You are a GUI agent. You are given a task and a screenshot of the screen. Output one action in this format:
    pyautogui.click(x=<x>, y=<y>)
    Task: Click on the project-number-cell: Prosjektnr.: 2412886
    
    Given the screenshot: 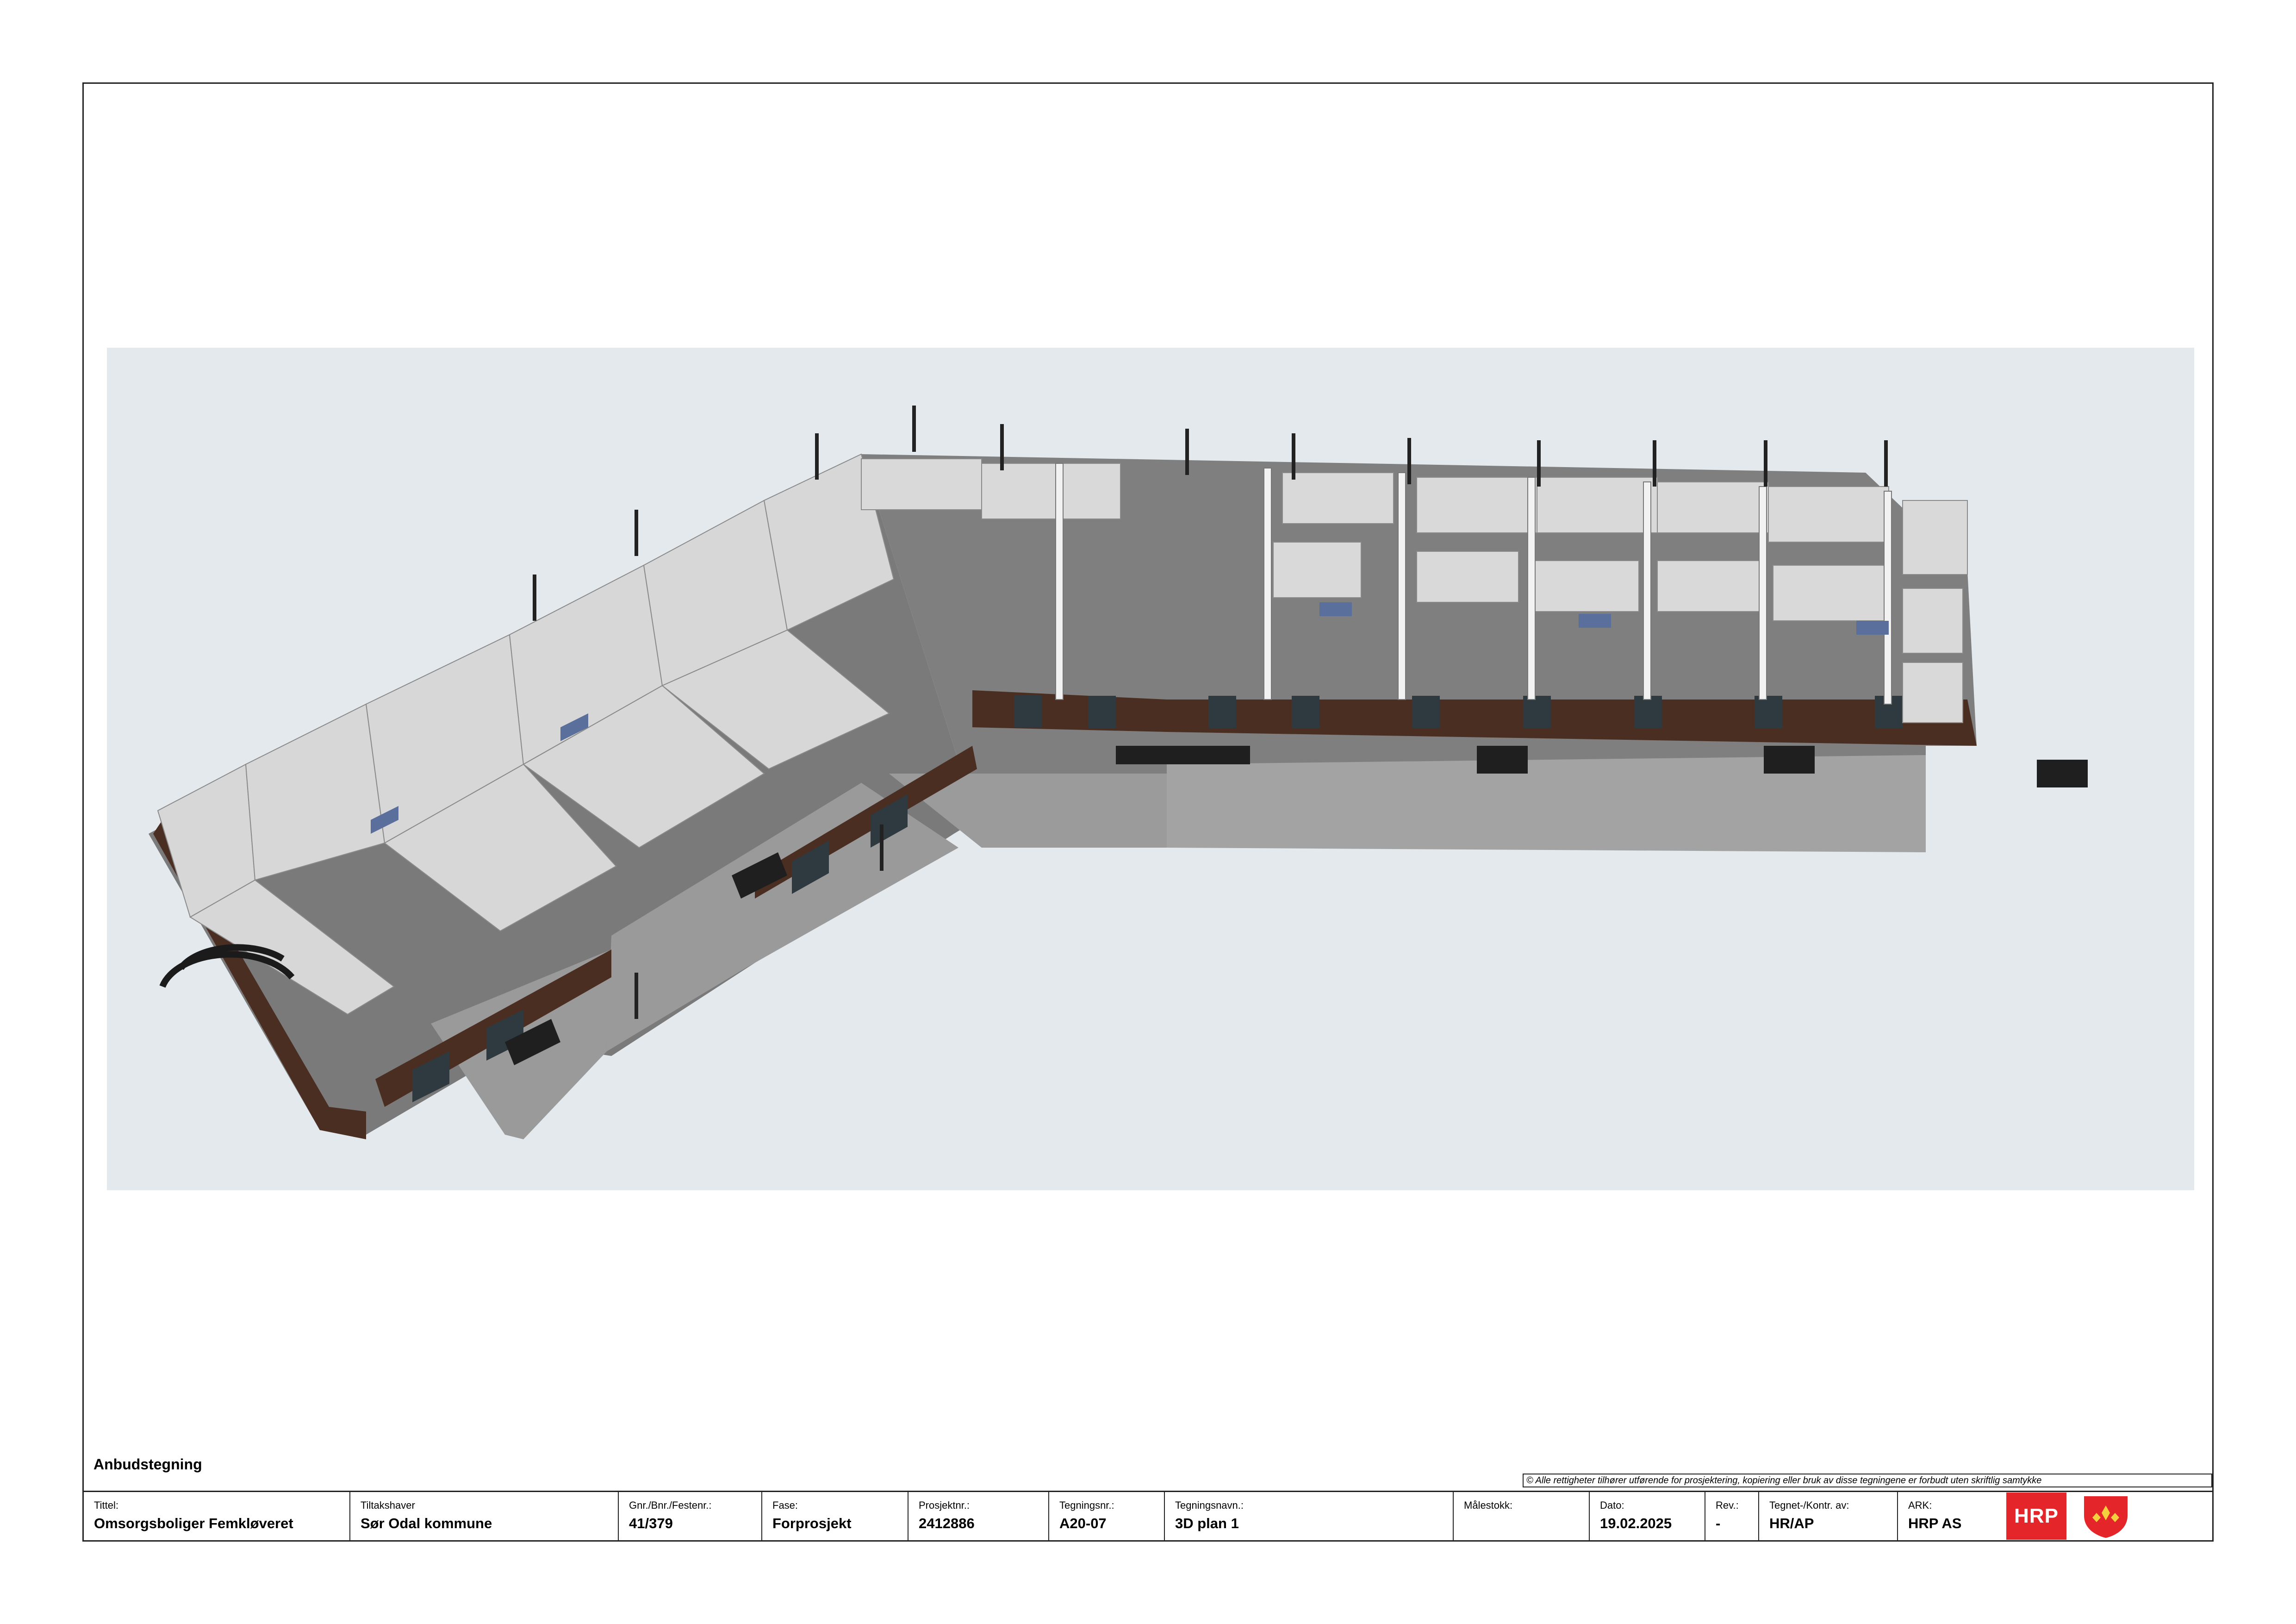 What is the action you would take?
    pyautogui.click(x=978, y=1516)
    